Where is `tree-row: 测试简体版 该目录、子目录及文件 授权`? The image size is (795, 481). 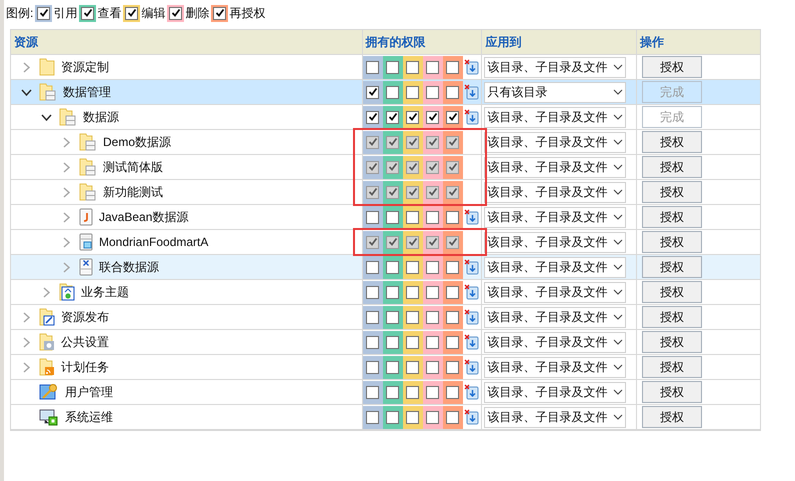 tree-row: 测试简体版 该目录、子目录及文件 授权 is located at coordinates (385, 167).